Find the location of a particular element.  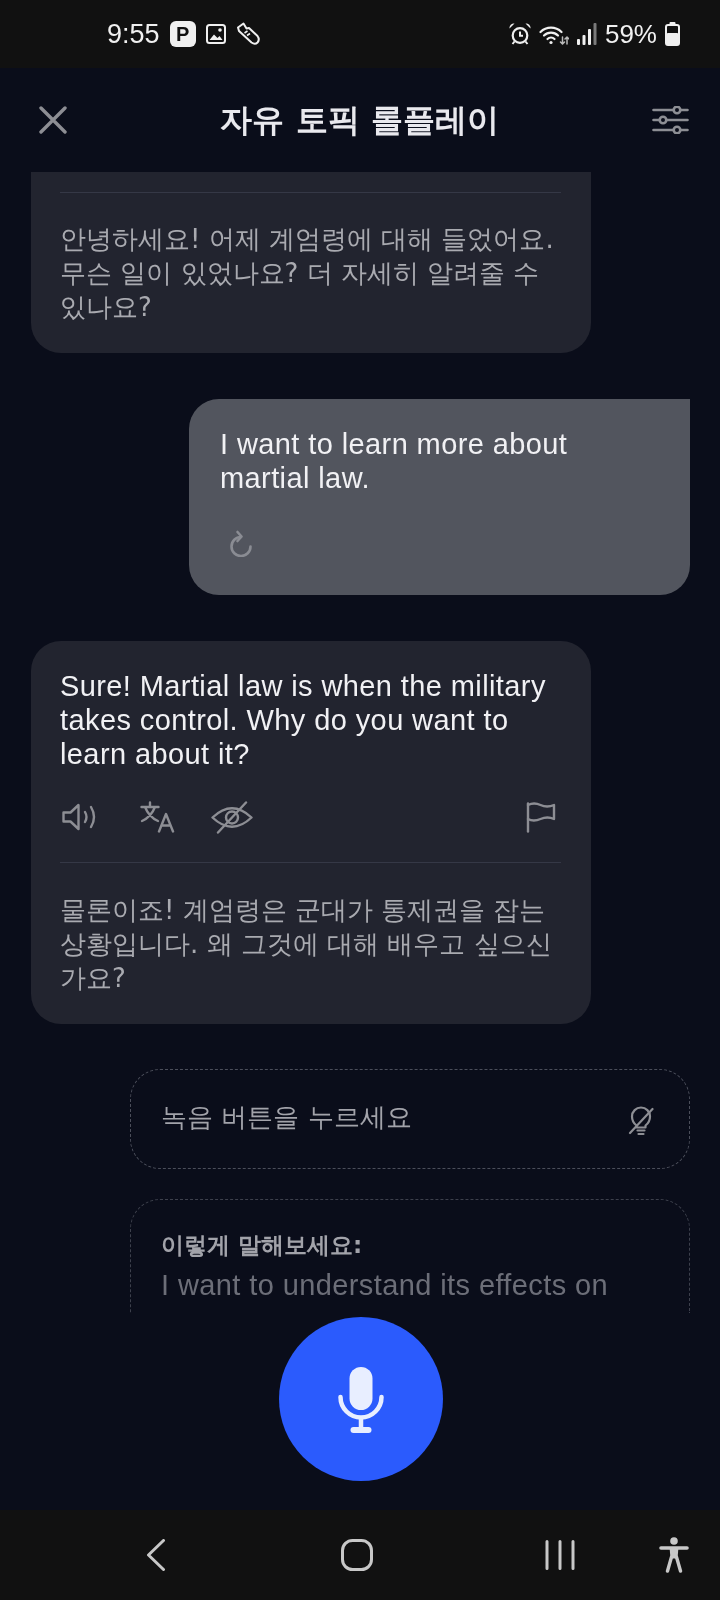

microphone-icon is located at coordinates (361, 1400).